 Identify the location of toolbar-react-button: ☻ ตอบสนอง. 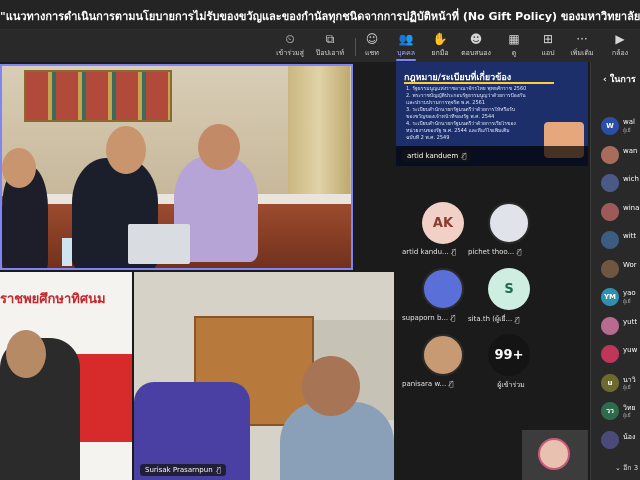
(476, 46).